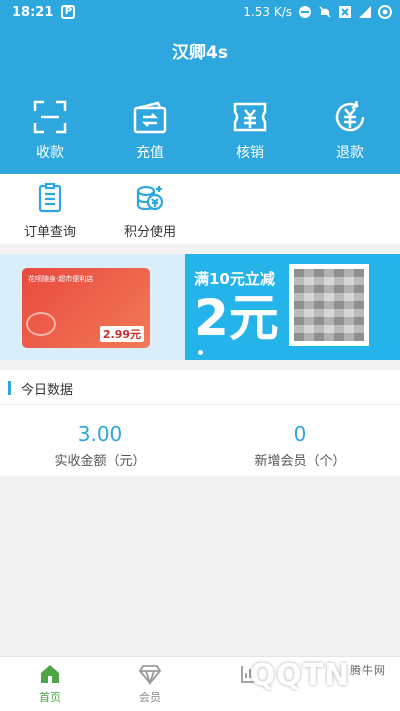 This screenshot has width=400, height=711. Describe the element at coordinates (150, 153) in the screenshot. I see `recharge-label: 充值` at that location.